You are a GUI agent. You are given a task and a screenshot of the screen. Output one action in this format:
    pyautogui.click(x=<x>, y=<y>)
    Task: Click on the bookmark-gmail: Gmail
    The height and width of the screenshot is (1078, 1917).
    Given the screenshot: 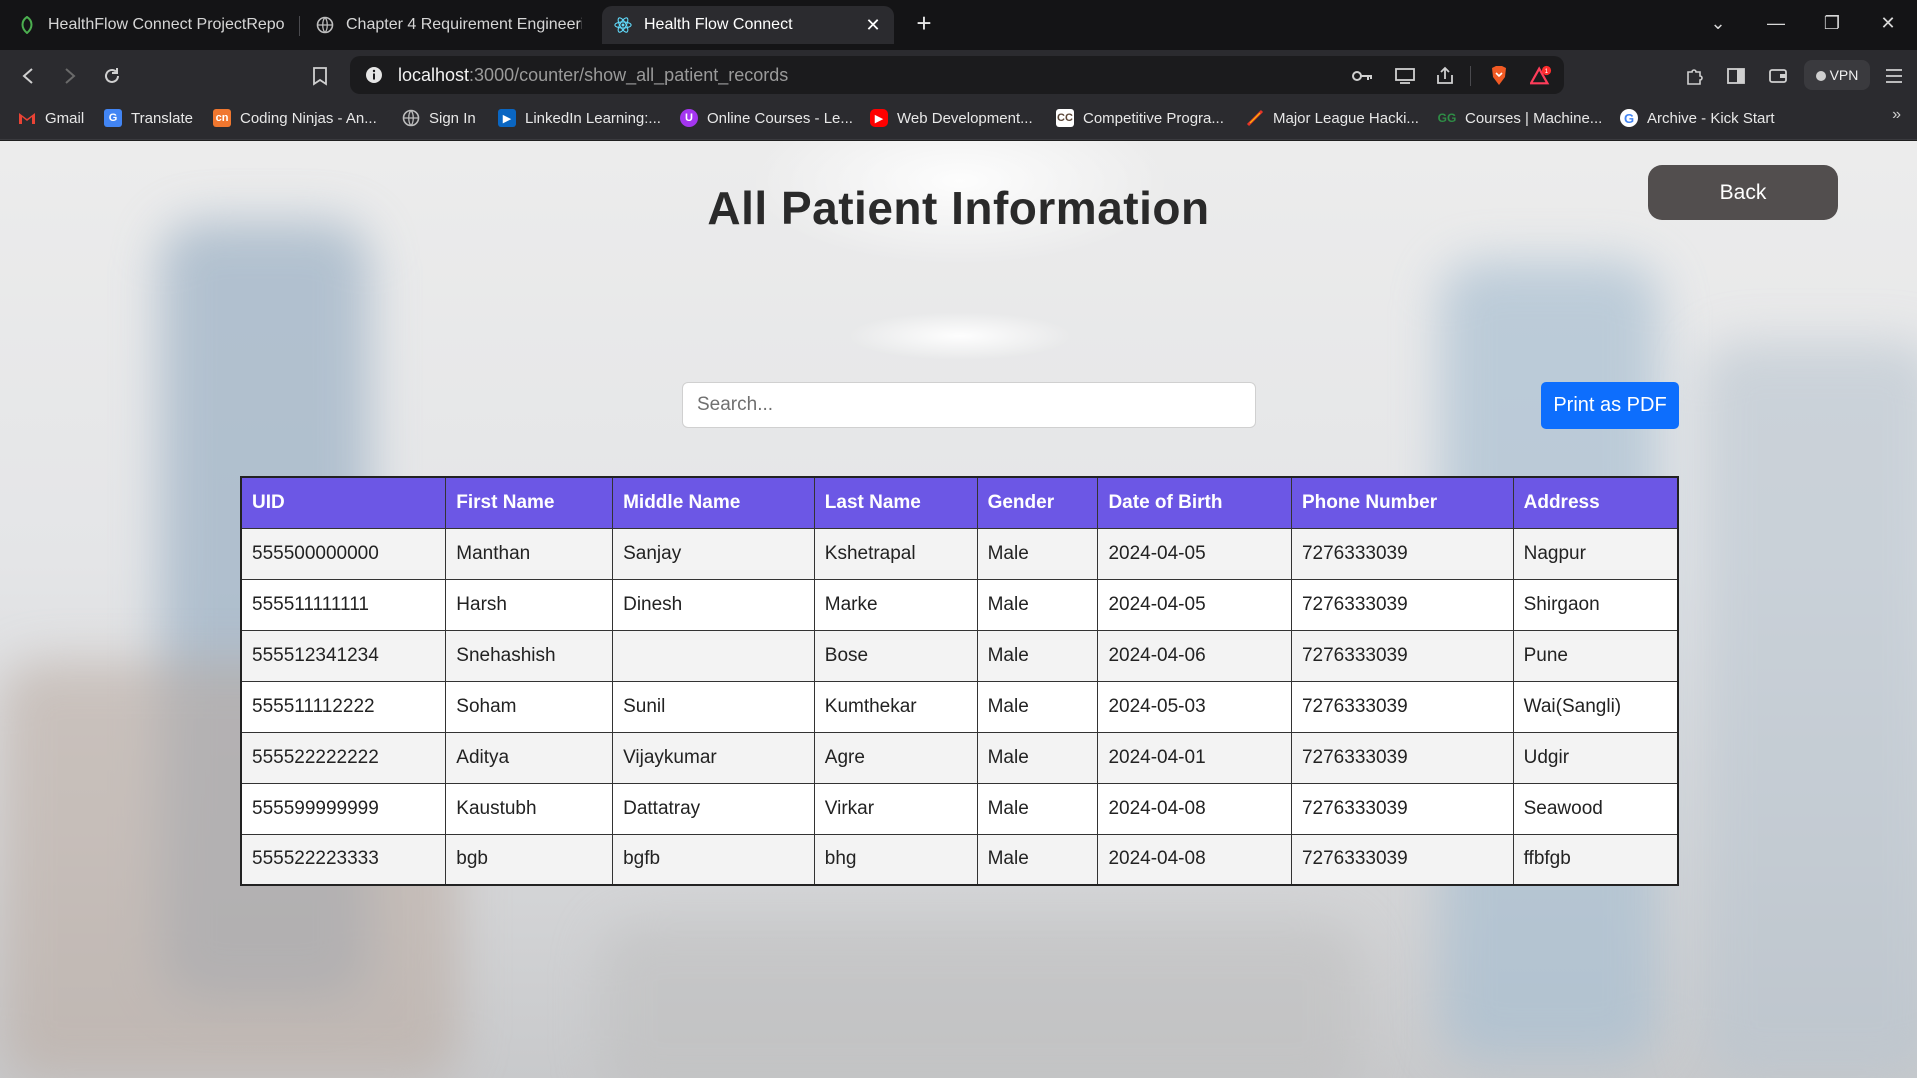 What is the action you would take?
    pyautogui.click(x=51, y=118)
    